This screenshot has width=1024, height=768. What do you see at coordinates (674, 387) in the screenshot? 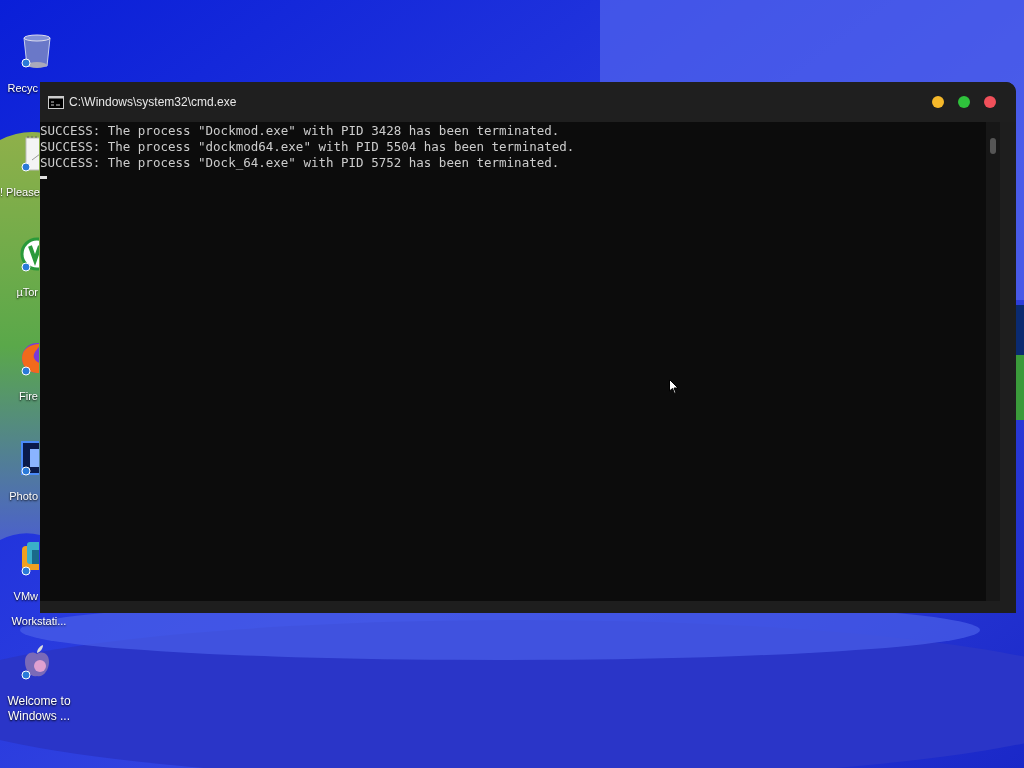
I see `mouse-pointer-icon` at bounding box center [674, 387].